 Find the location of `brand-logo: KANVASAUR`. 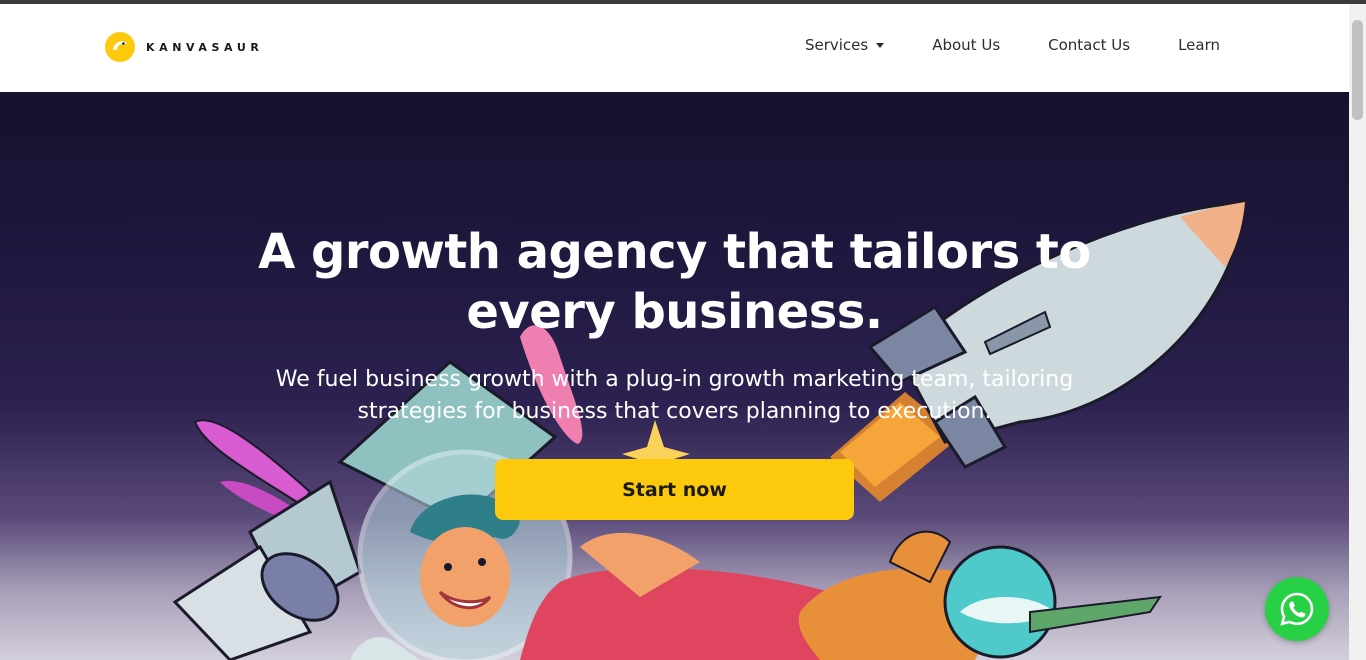

brand-logo: KANVASAUR is located at coordinates (183, 47).